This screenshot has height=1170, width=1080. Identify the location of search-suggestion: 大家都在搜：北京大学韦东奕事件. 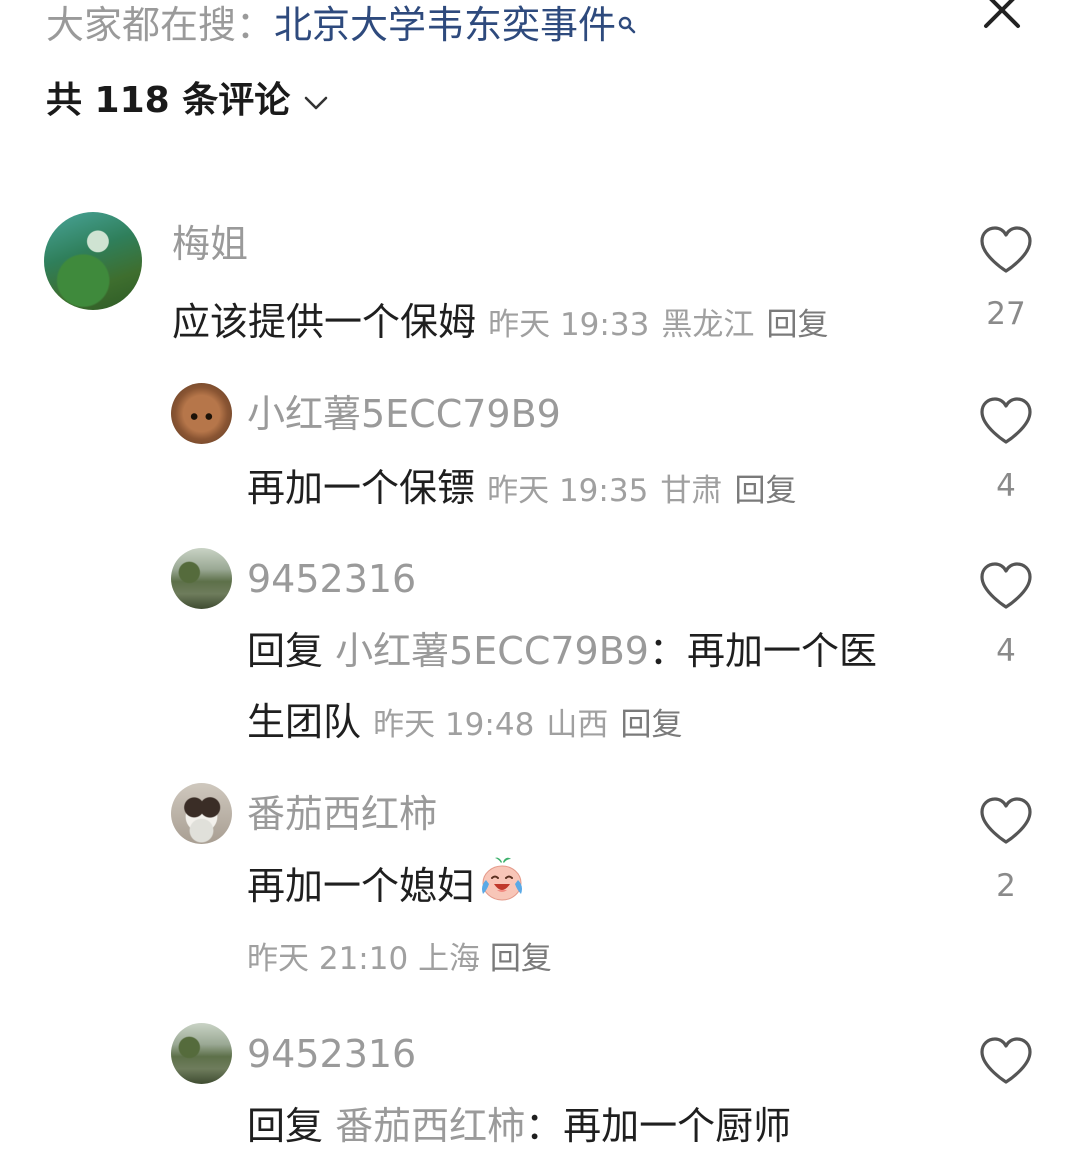
(341, 25).